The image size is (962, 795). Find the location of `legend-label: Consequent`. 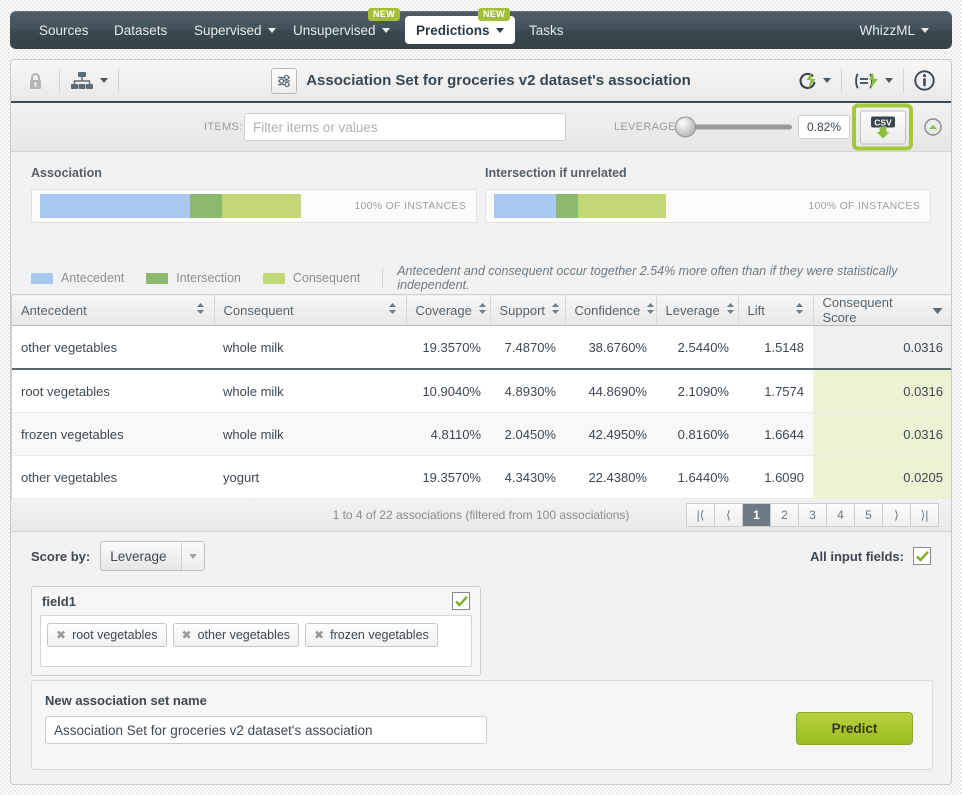

legend-label: Consequent is located at coordinates (326, 278).